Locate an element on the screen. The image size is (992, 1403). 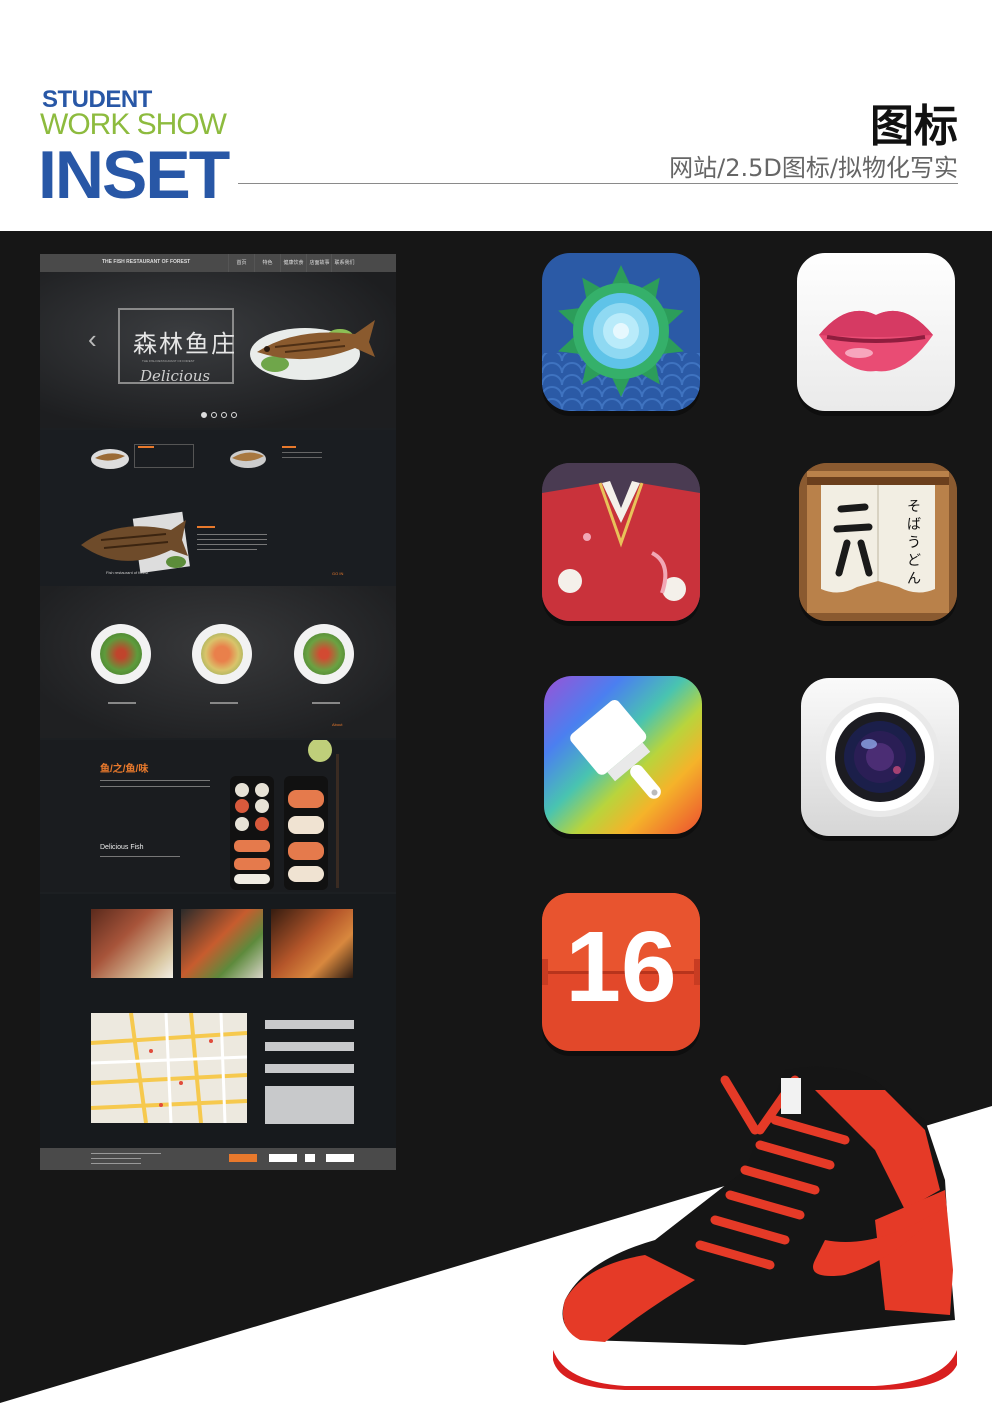
svg-text: う is located at coordinates (914, 543).